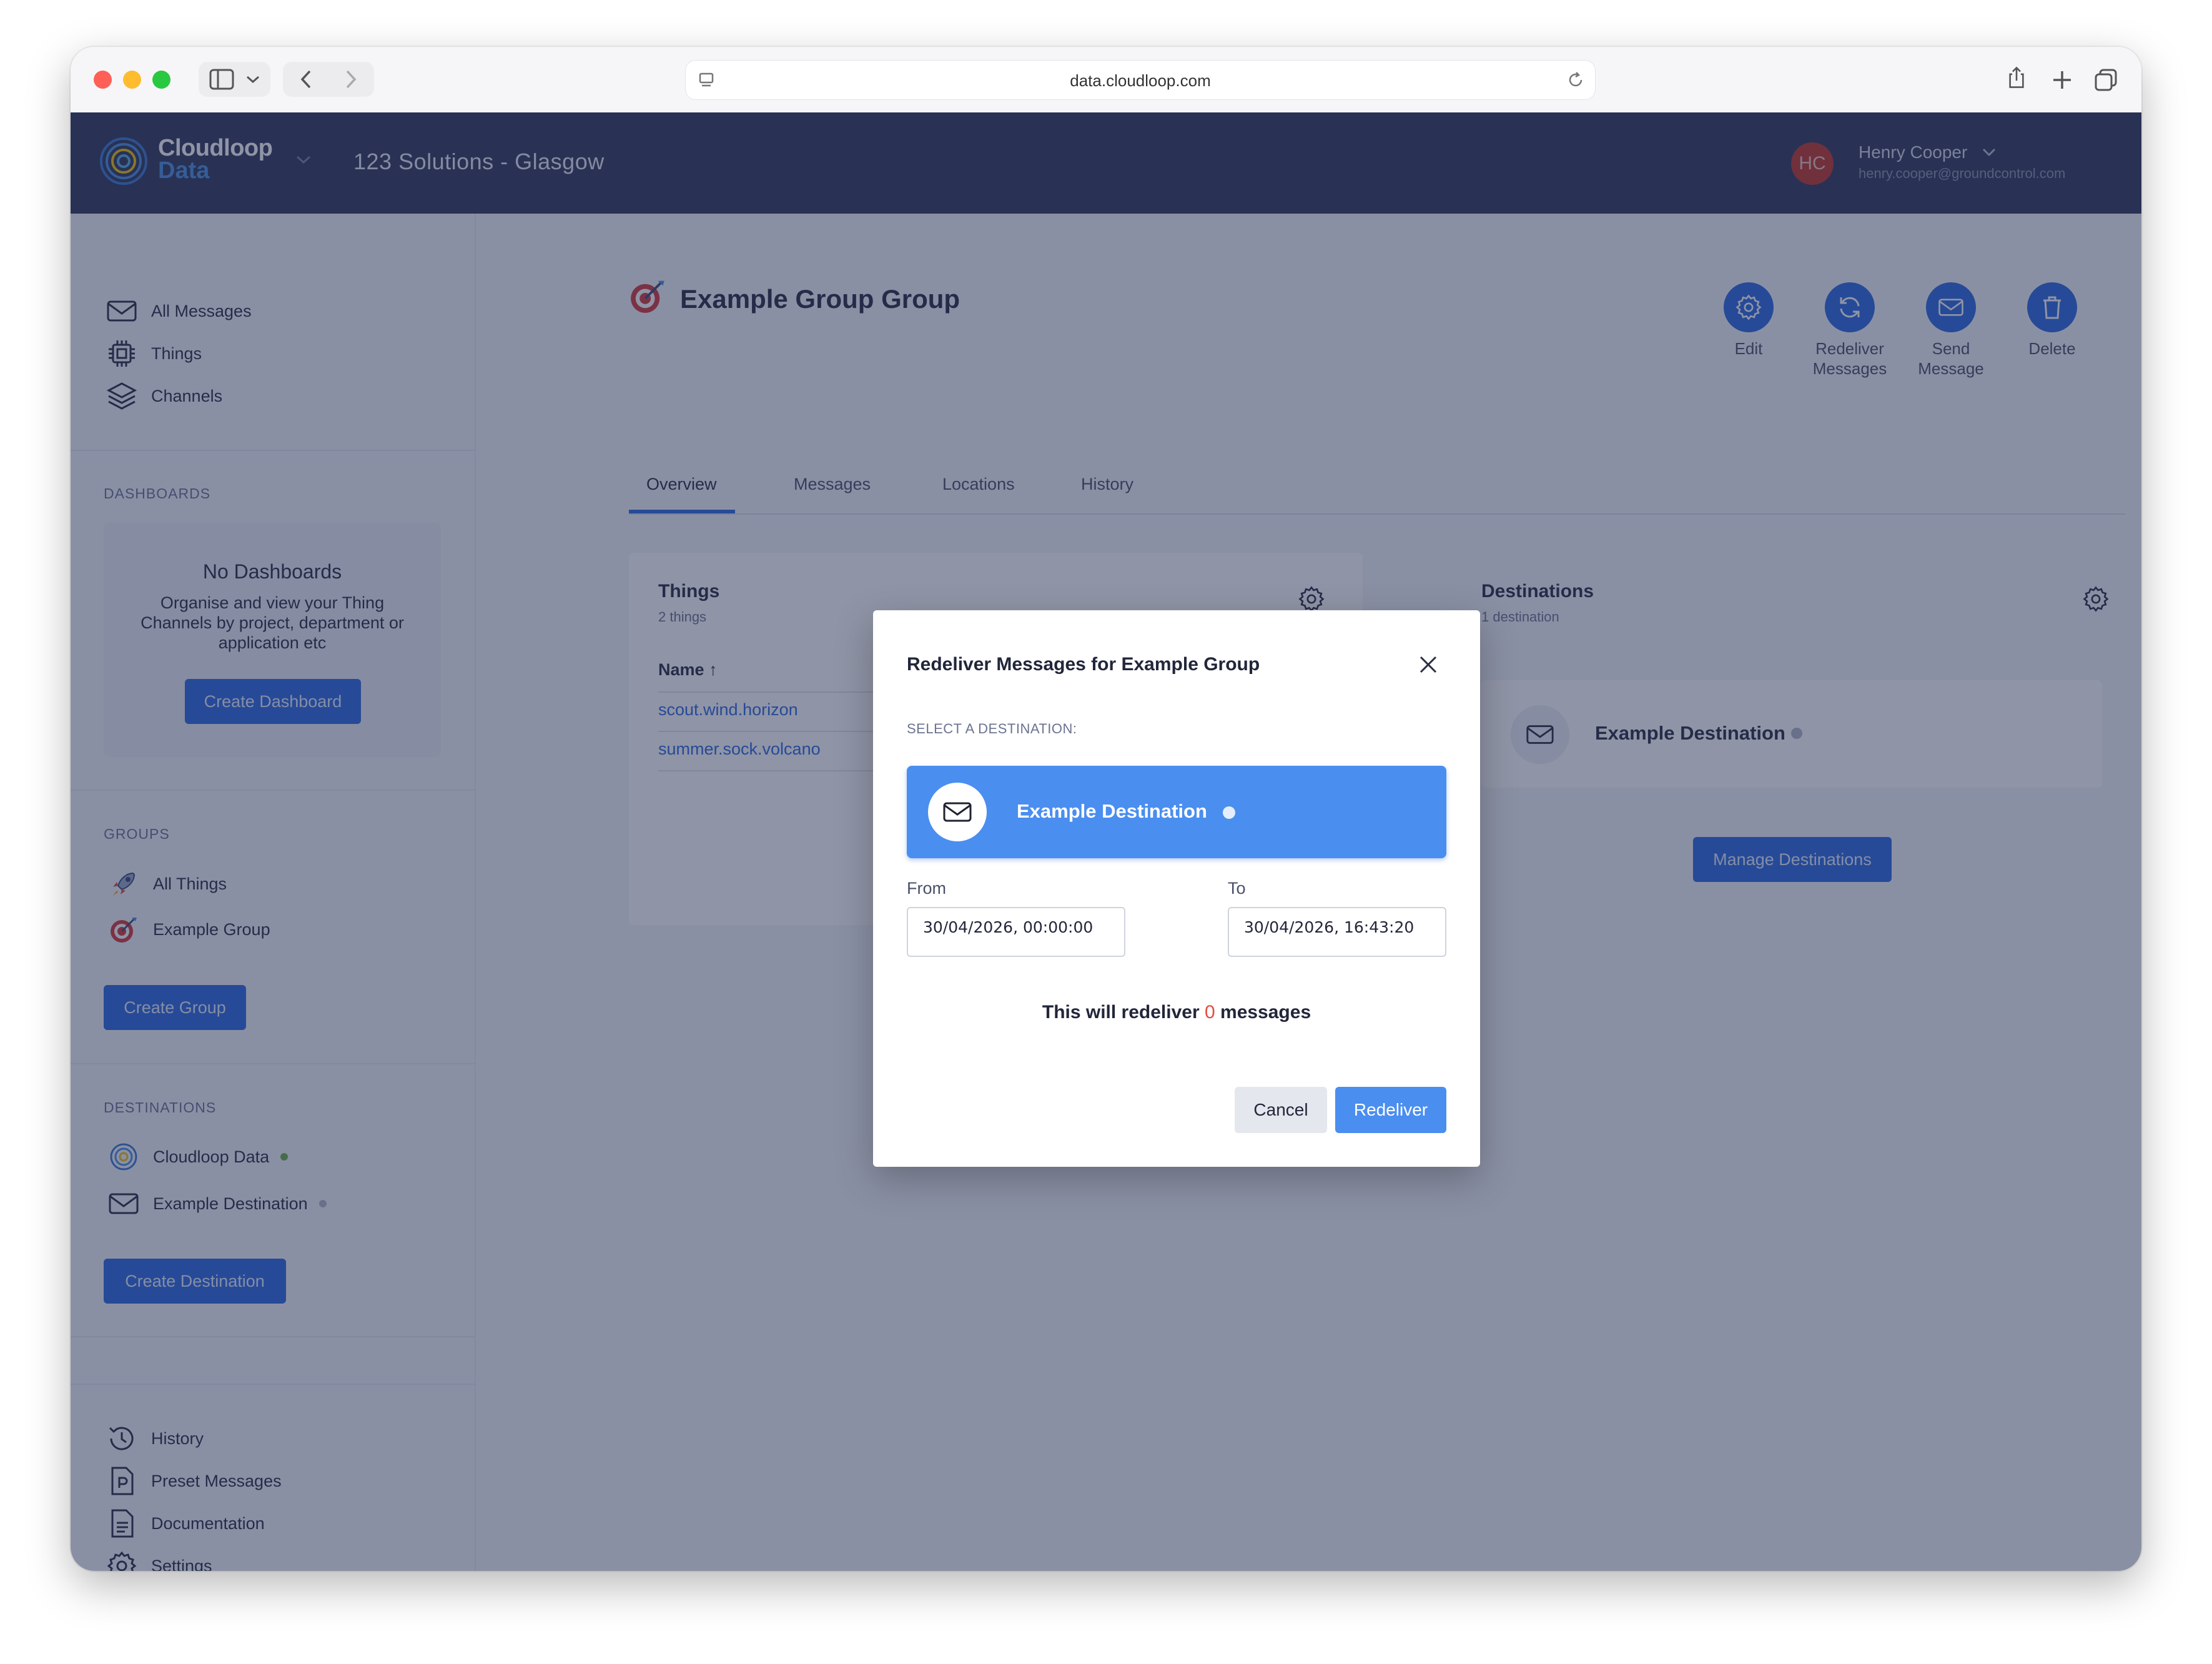  Describe the element at coordinates (350, 80) in the screenshot. I see `forward-arrow-icon` at that location.